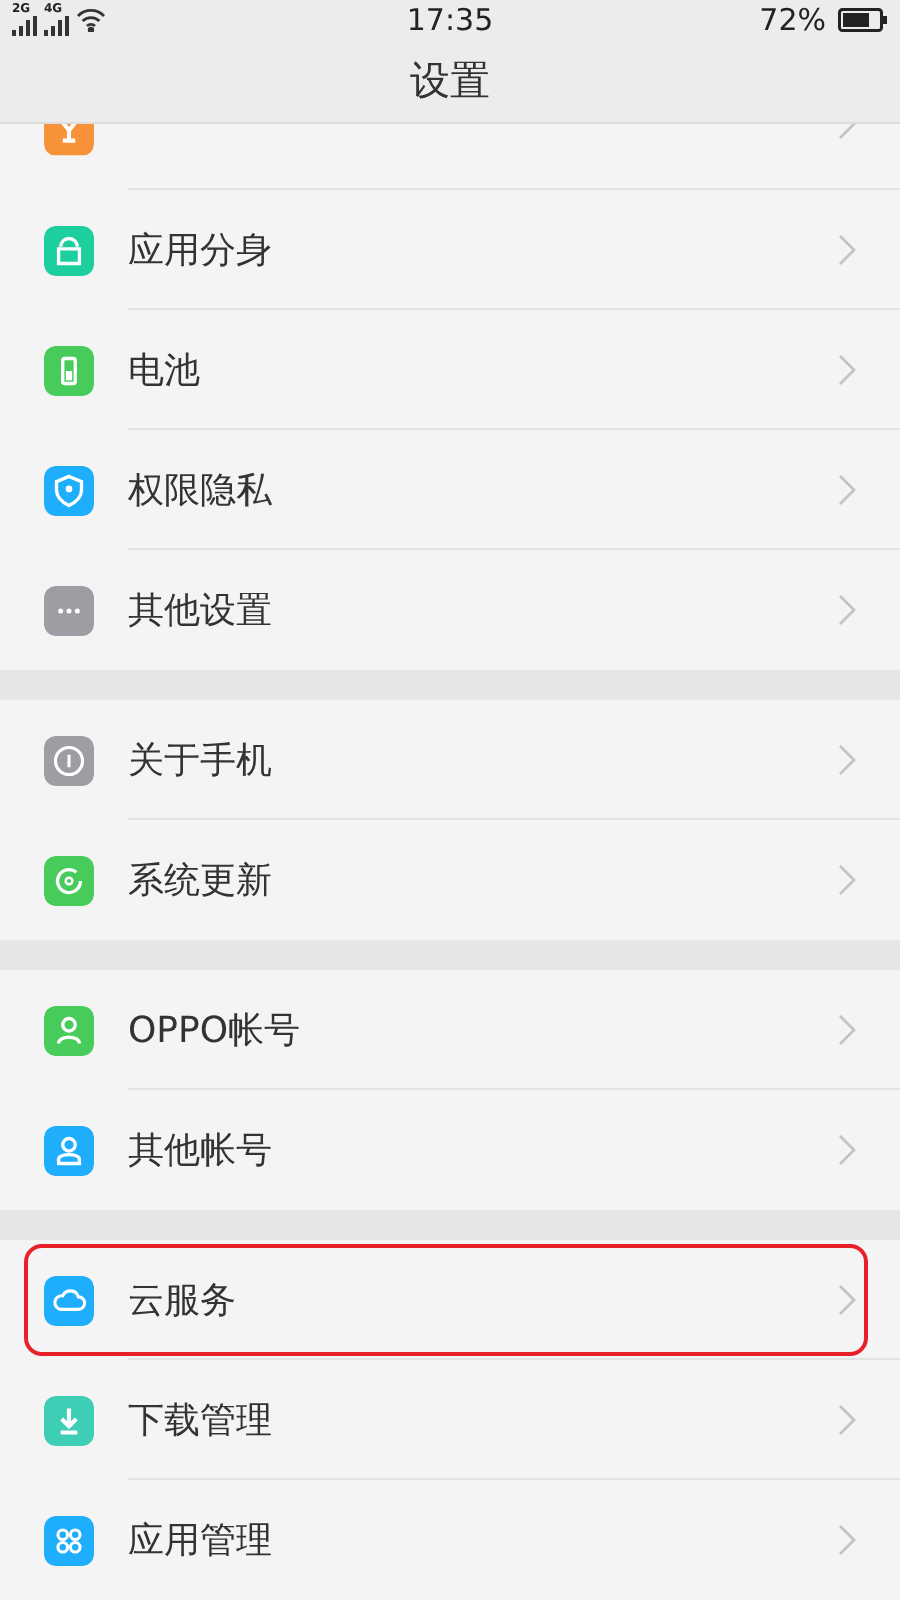 This screenshot has width=900, height=1600. Describe the element at coordinates (69, 1420) in the screenshot. I see `download-icon` at that location.